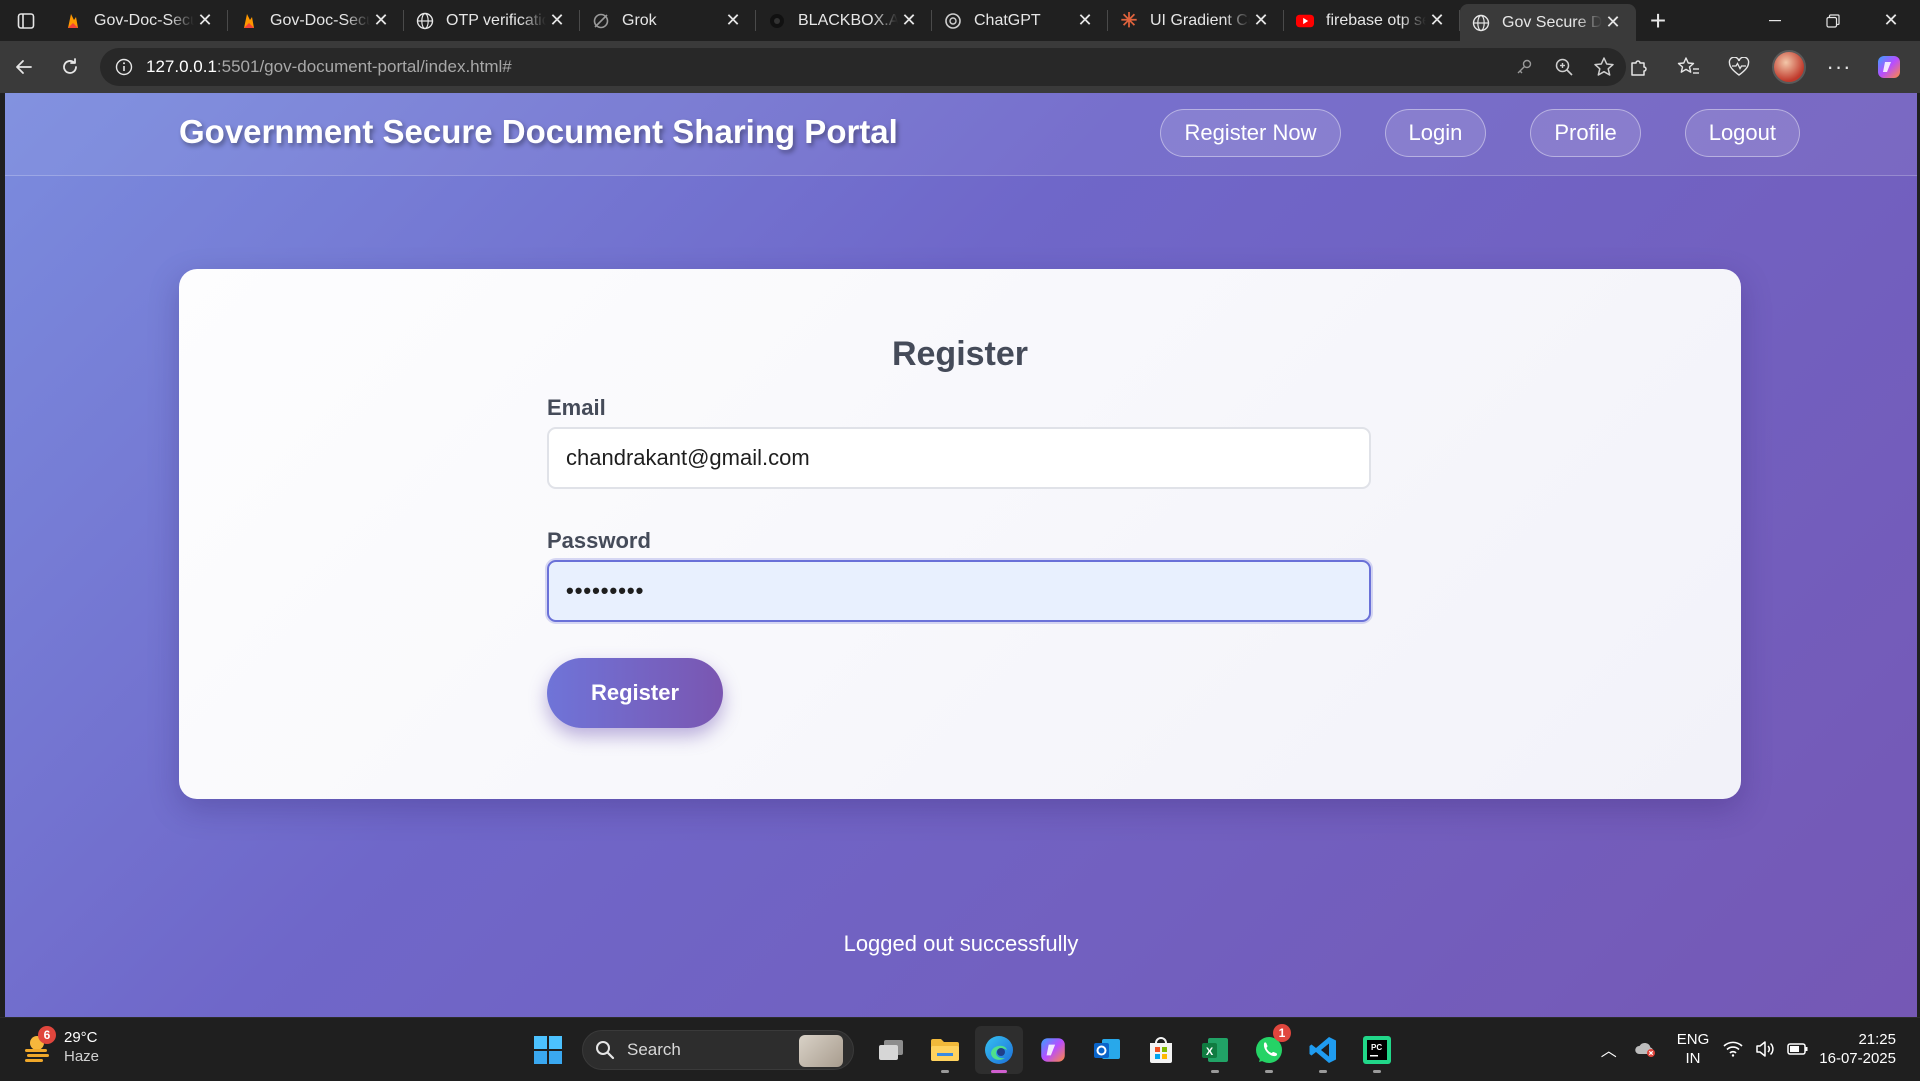 The image size is (1920, 1081). I want to click on browser-tab: BLACKBOX.AI ✕, so click(844, 20).